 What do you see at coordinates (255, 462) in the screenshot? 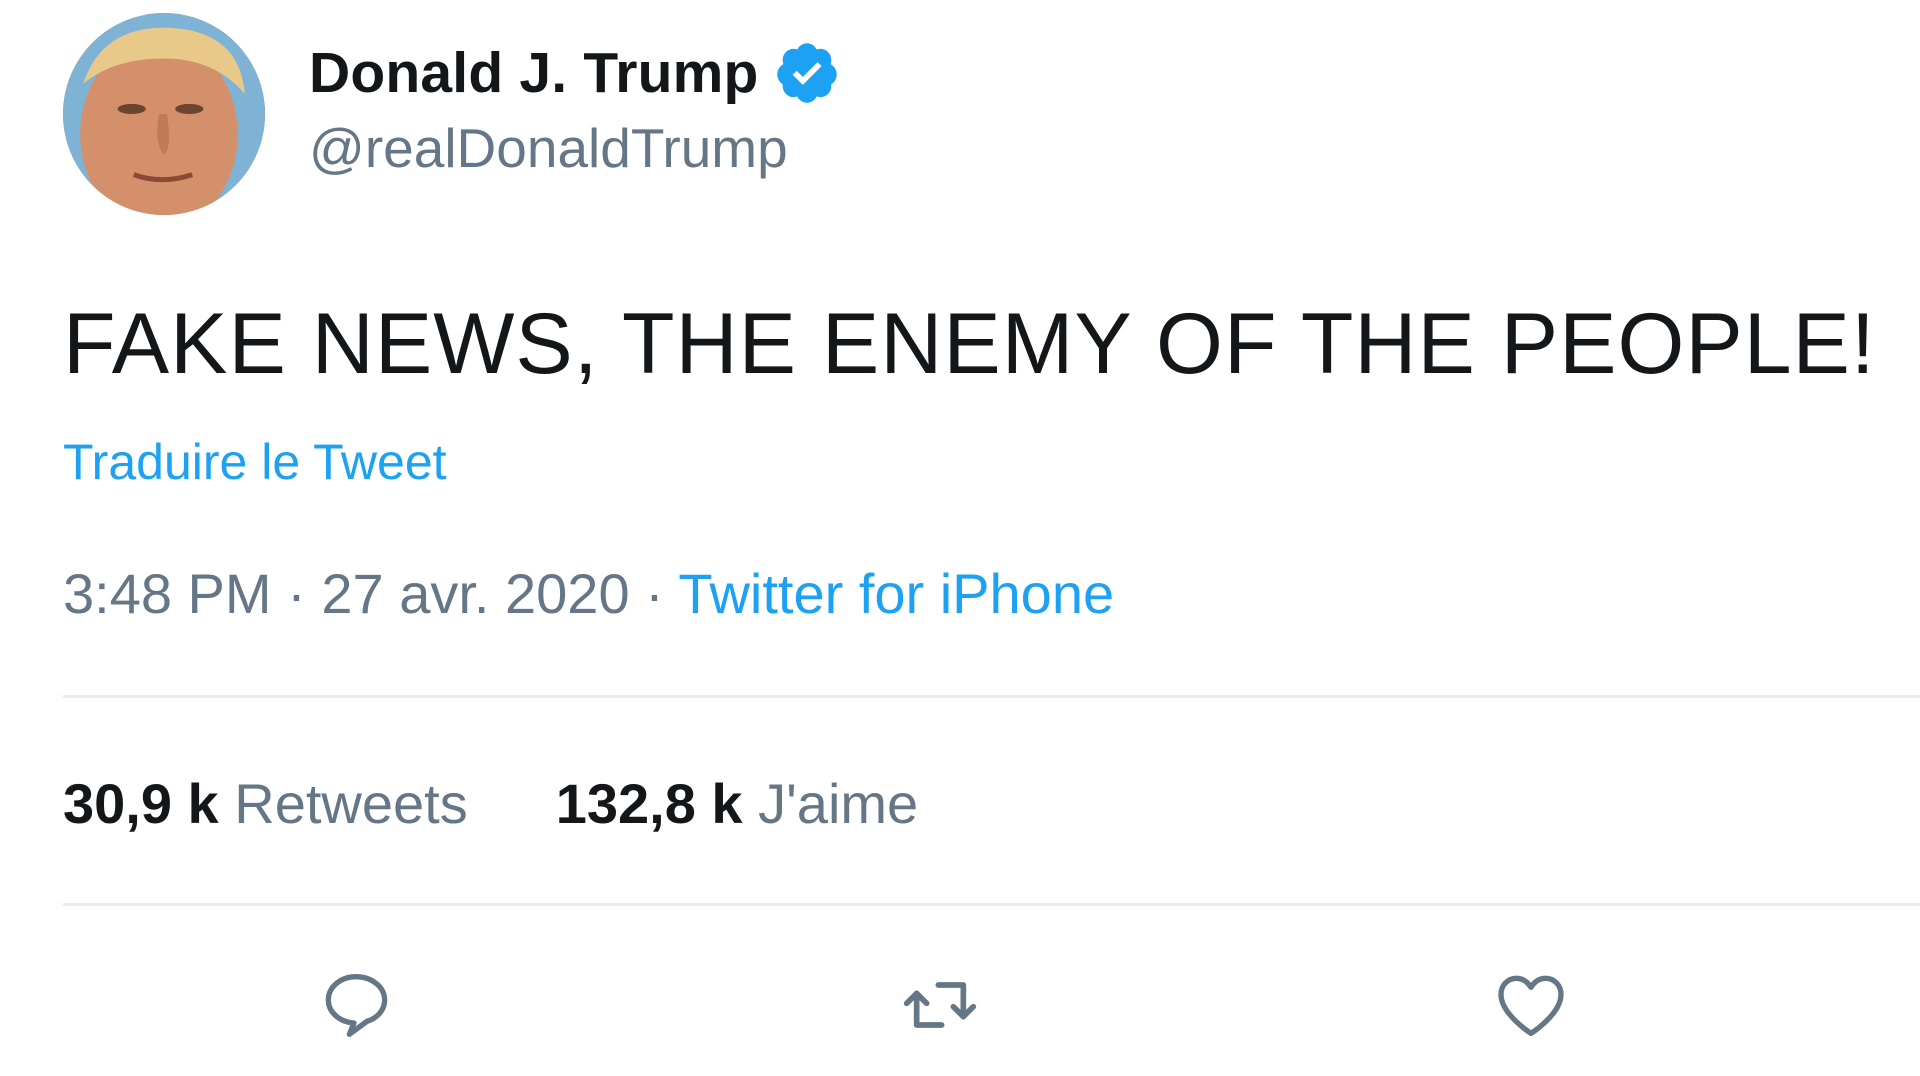
I see `translate-tweet-link: Traduire le Tweet` at bounding box center [255, 462].